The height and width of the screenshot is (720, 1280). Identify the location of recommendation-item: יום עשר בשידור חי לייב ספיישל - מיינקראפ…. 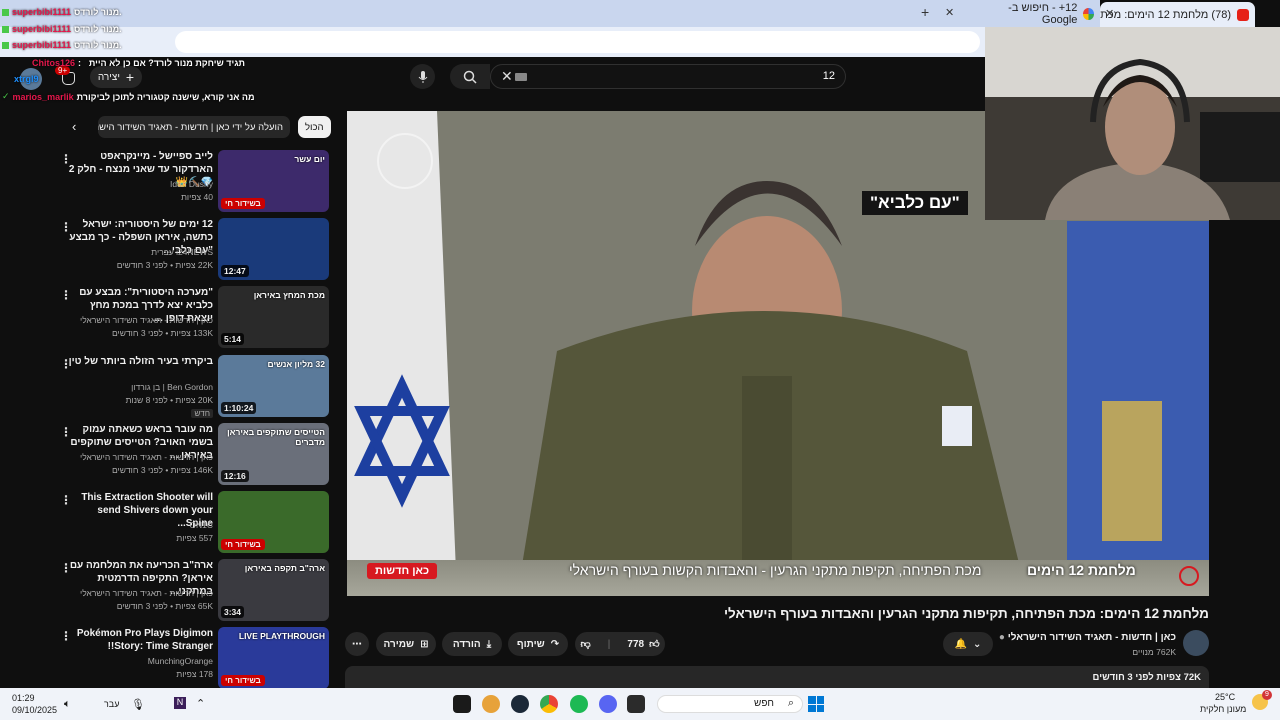
(195, 182).